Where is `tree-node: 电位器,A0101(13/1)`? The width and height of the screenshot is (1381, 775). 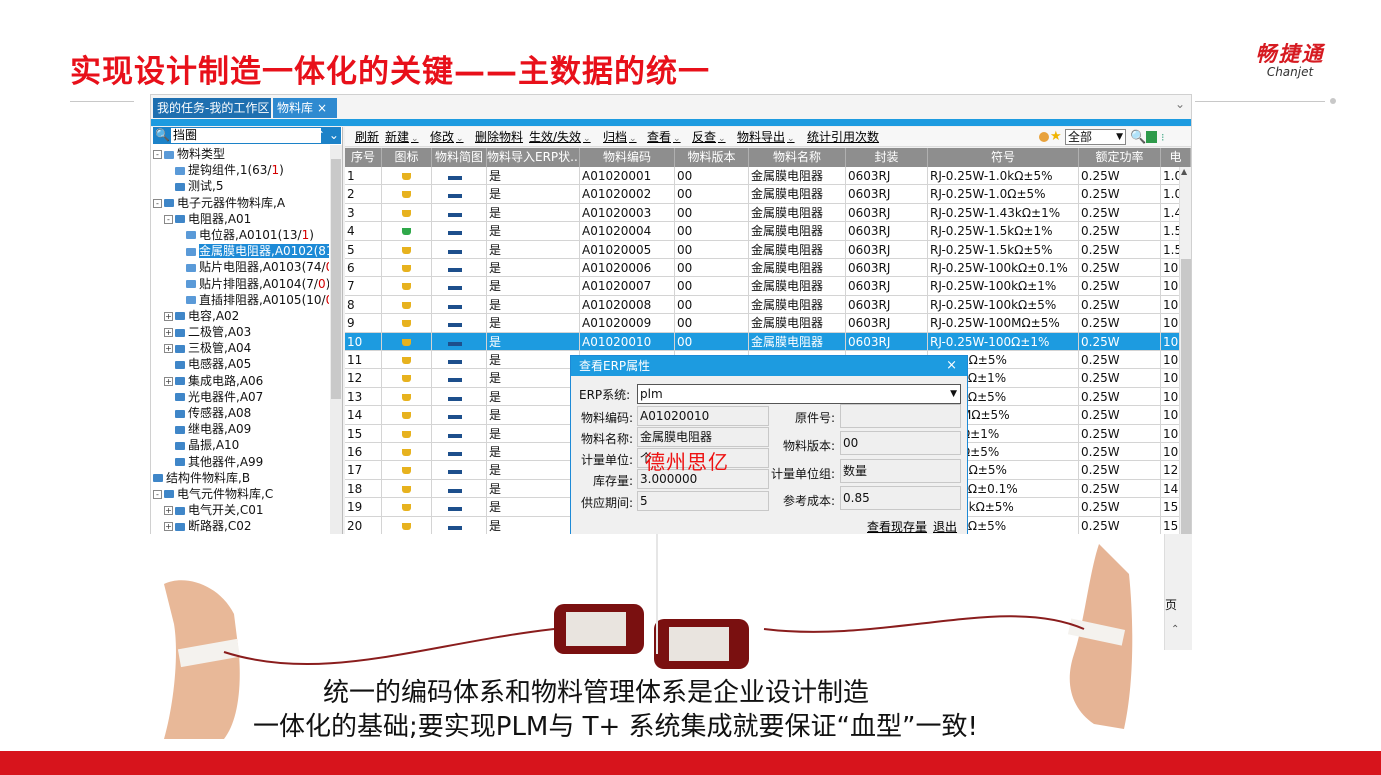
tree-node: 电位器,A0101(13/1) is located at coordinates (240, 235).